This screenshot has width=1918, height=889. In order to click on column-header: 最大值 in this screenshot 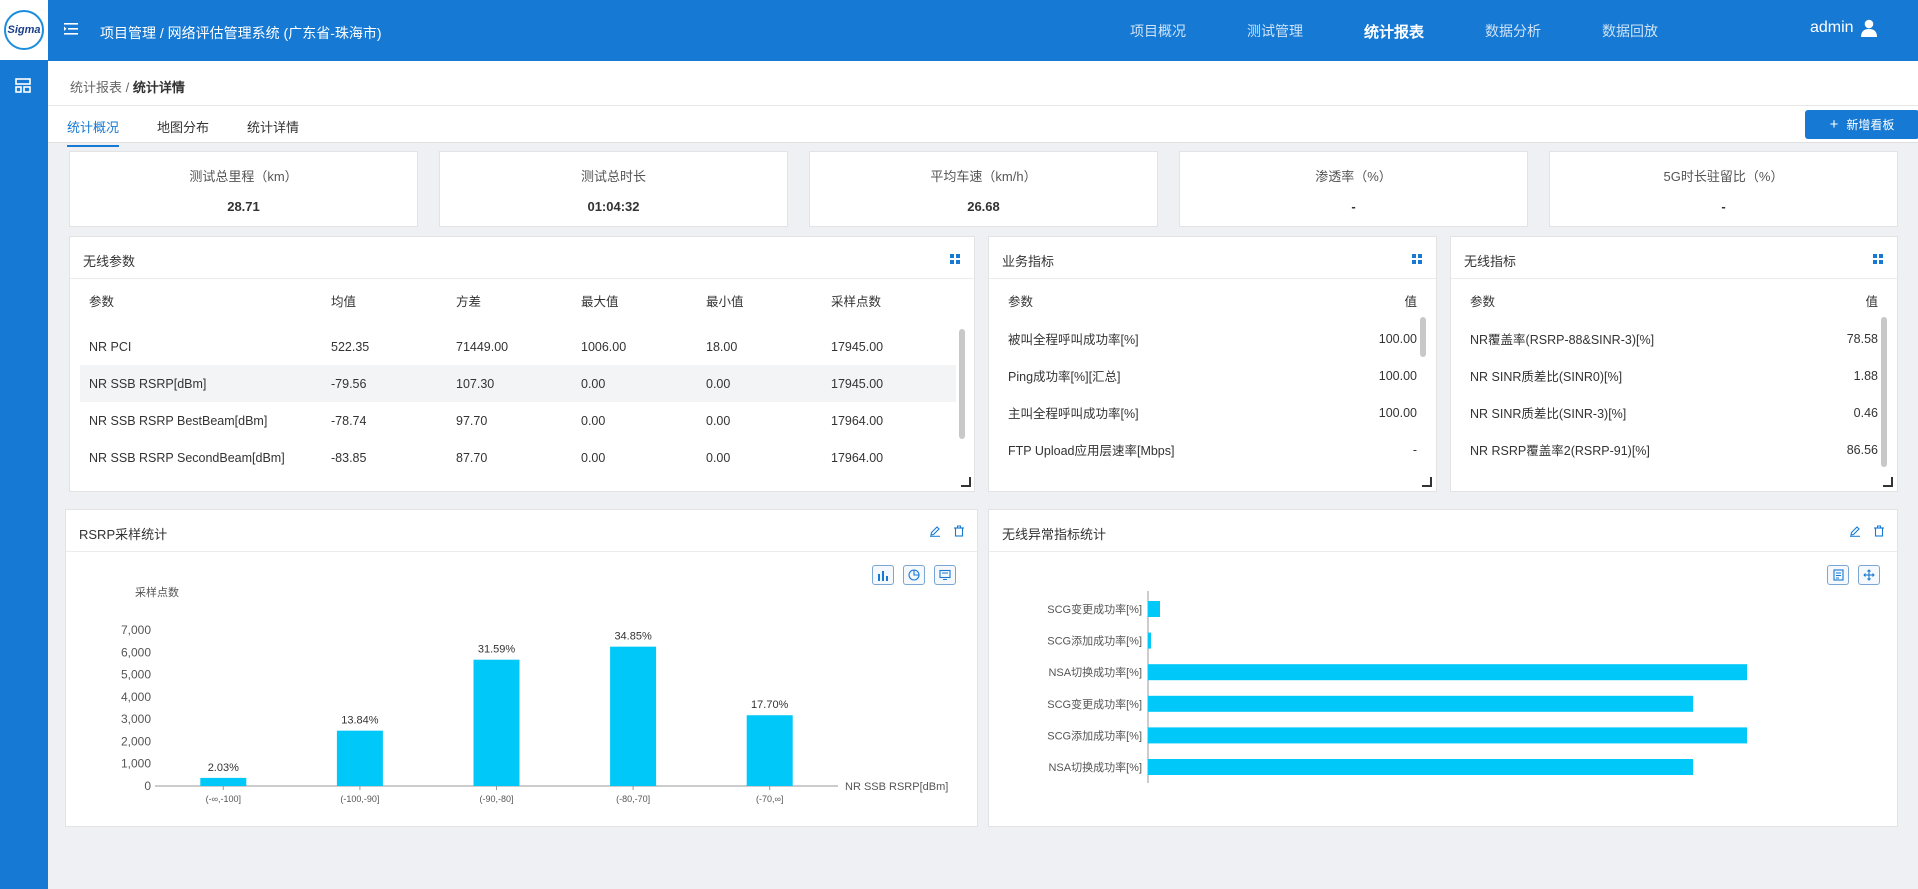, I will do `click(600, 301)`.